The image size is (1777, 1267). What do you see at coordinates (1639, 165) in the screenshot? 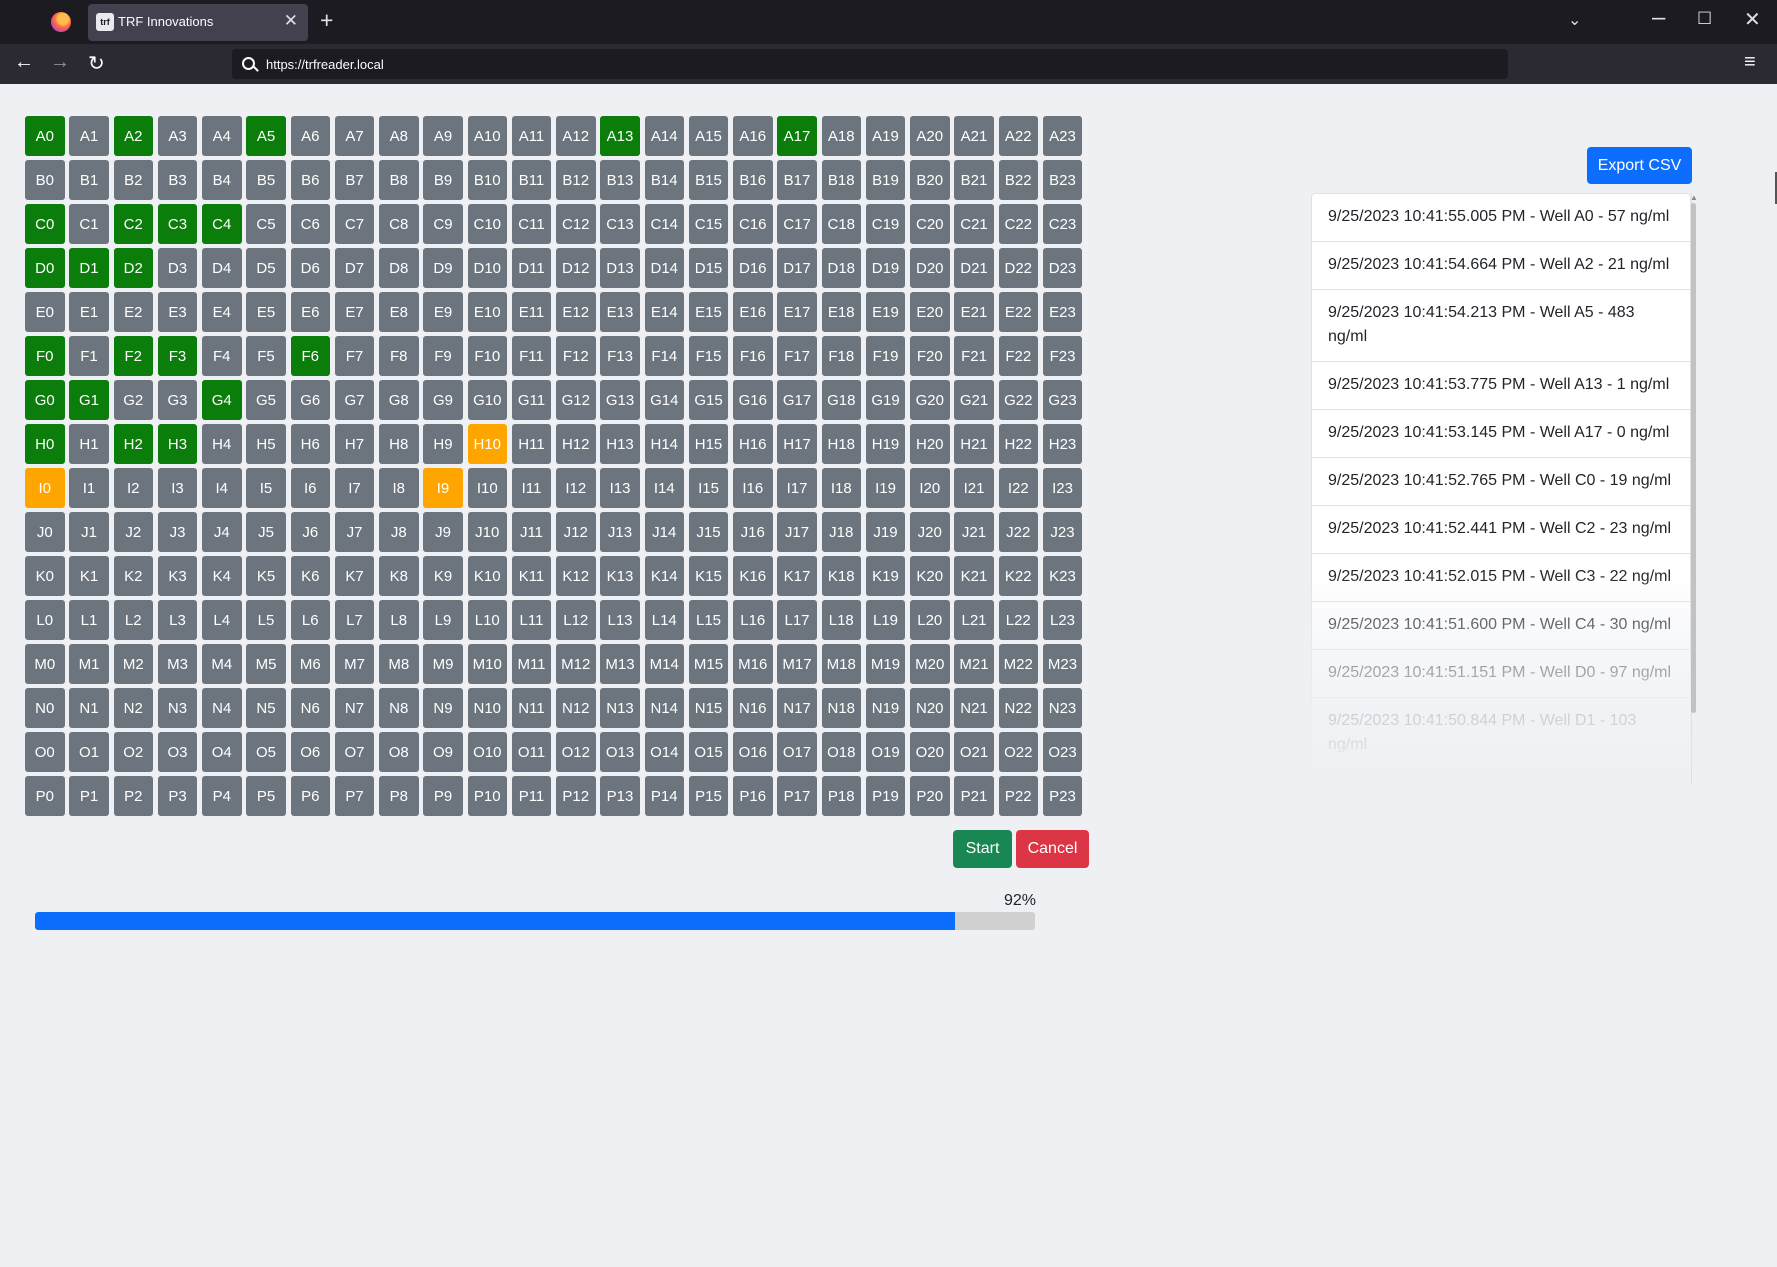
I see `export-csv-button: Export CSV` at bounding box center [1639, 165].